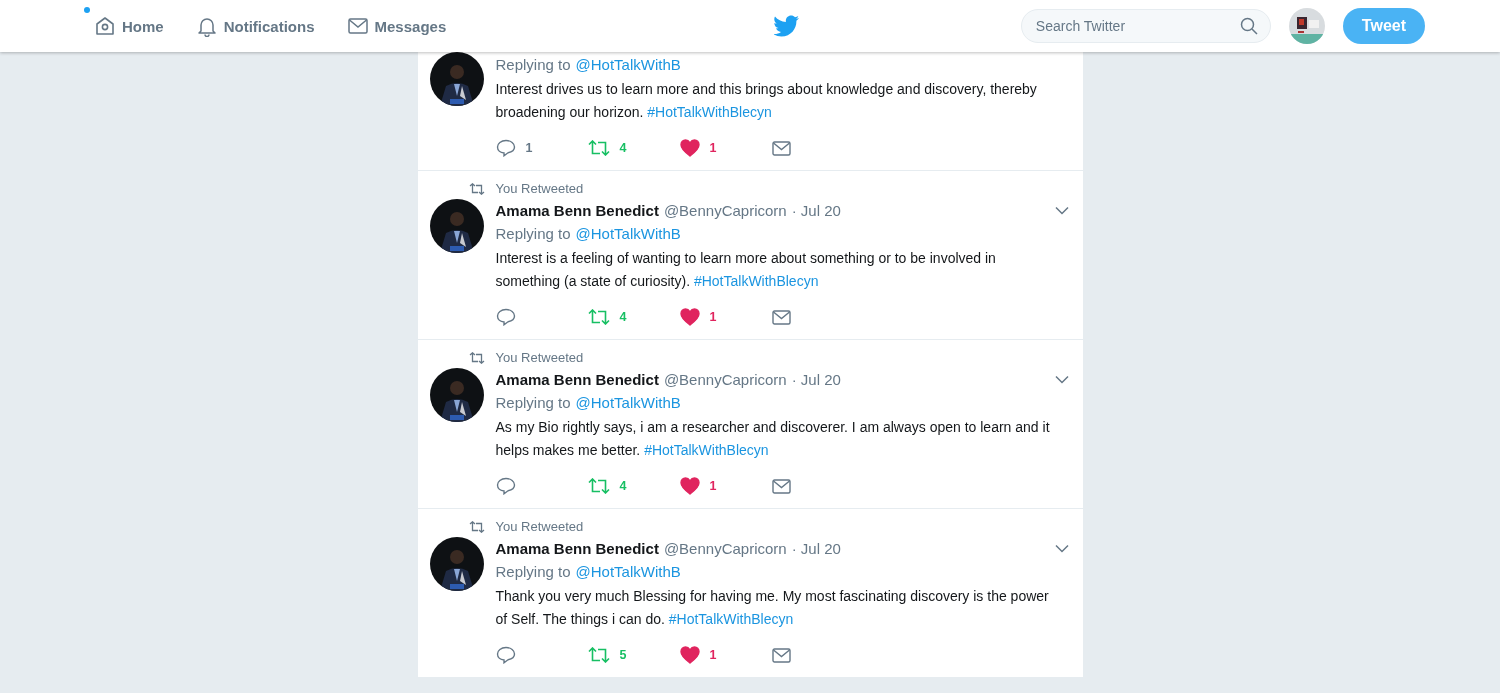 The height and width of the screenshot is (693, 1500). Describe the element at coordinates (1248, 26) in the screenshot. I see `search-icon` at that location.